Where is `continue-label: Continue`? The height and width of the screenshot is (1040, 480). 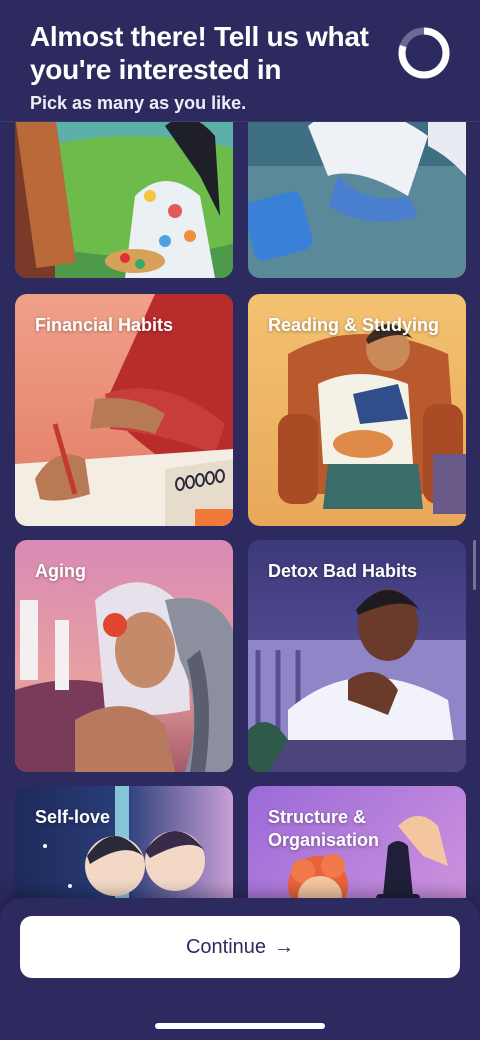 continue-label: Continue is located at coordinates (226, 946).